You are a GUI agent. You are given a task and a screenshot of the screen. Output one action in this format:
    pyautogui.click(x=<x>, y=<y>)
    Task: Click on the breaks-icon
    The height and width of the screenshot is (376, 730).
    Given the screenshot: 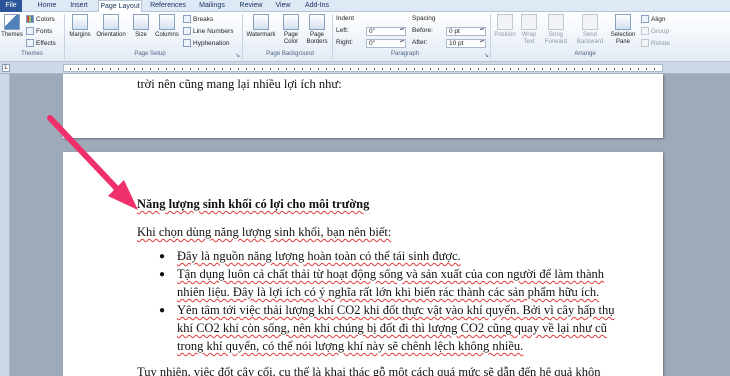 What is the action you would take?
    pyautogui.click(x=187, y=19)
    